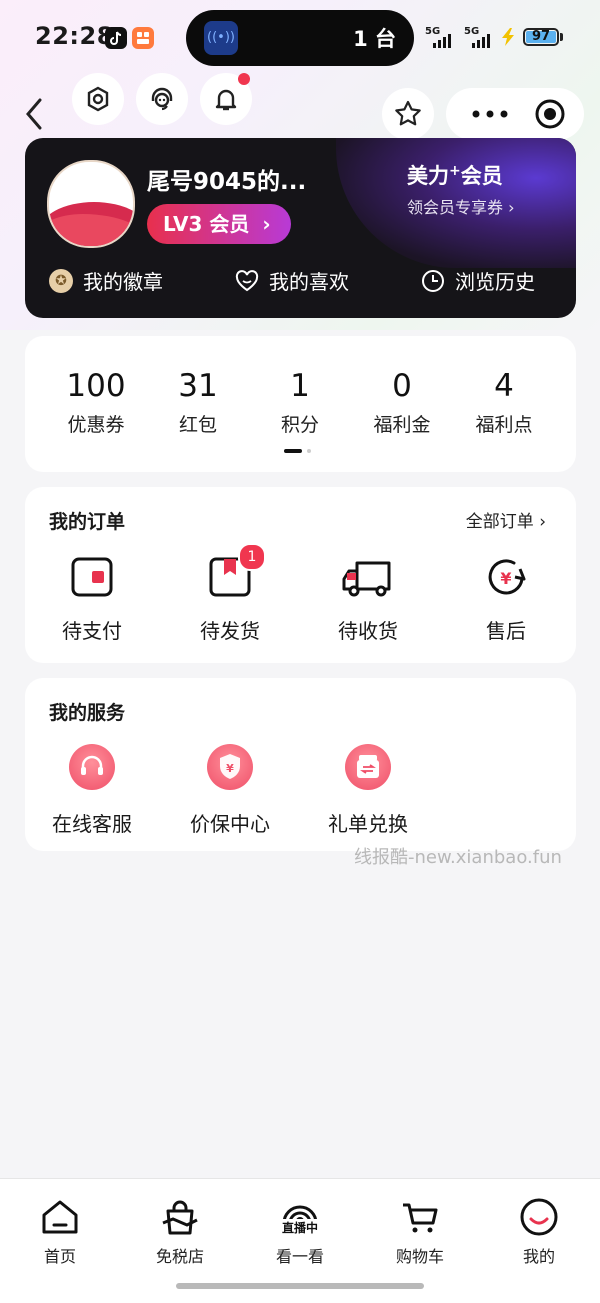 This screenshot has width=600, height=1303. I want to click on order-after-sales: ¥ 售后, so click(506, 599).